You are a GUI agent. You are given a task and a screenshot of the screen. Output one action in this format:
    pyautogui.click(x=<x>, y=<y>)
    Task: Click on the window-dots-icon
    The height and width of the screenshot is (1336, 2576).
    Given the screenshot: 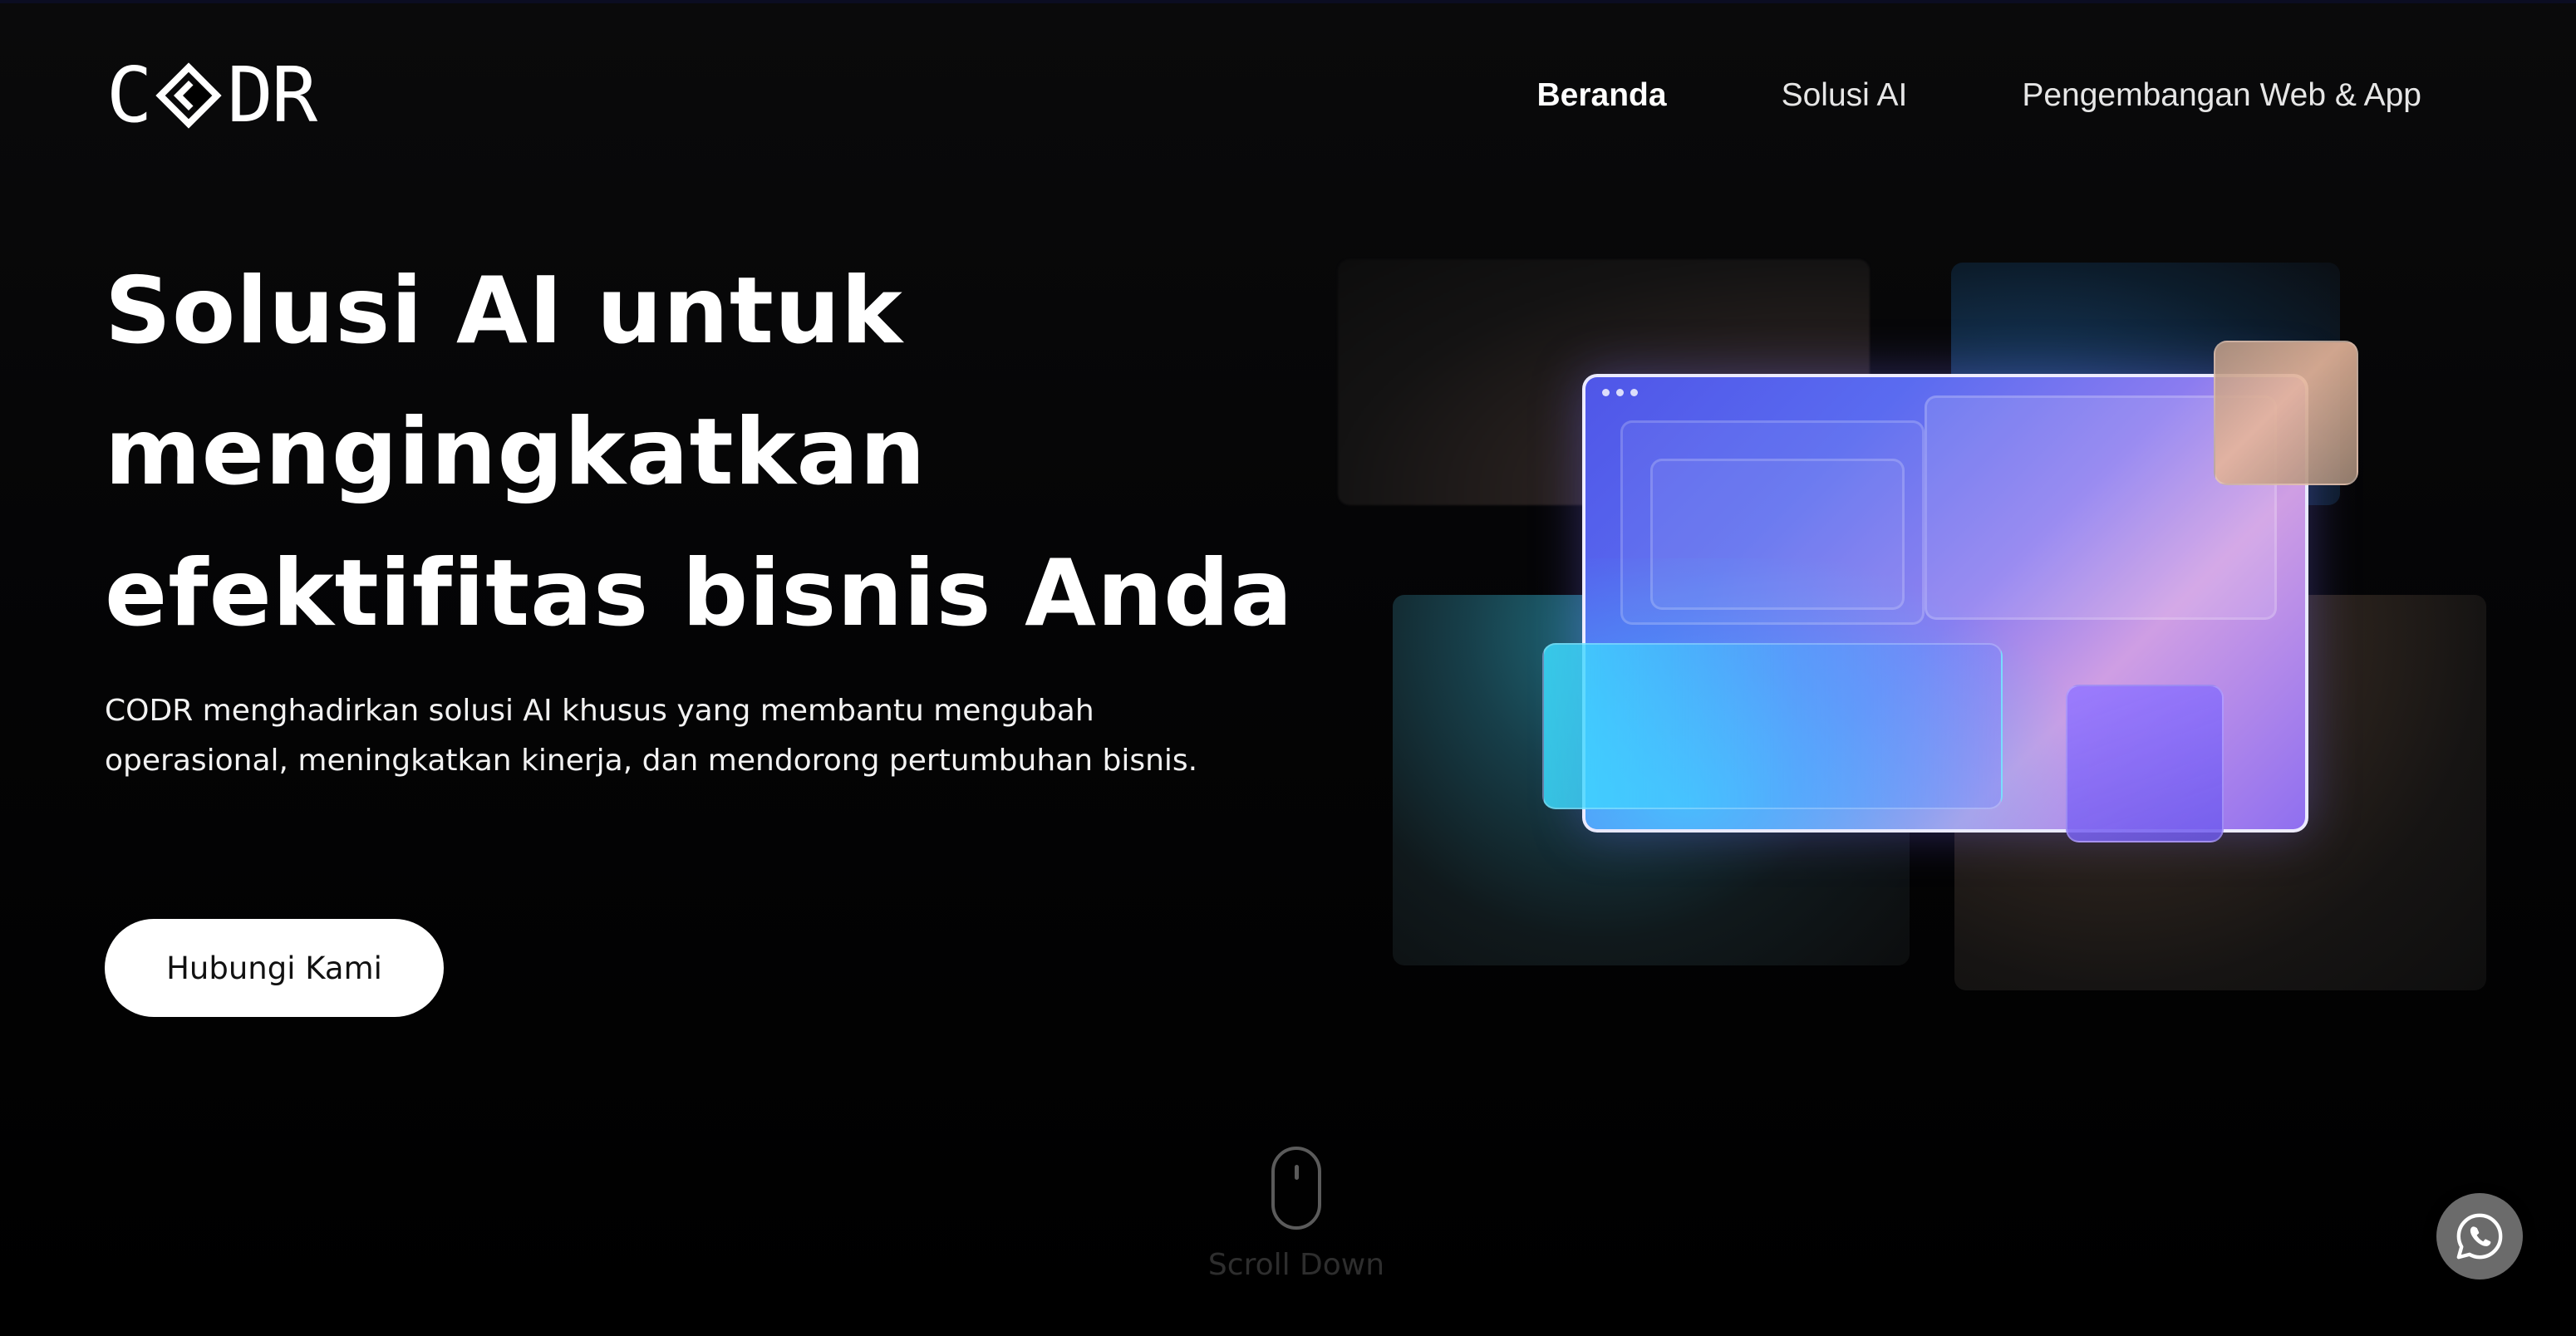 What is the action you would take?
    pyautogui.click(x=1620, y=392)
    